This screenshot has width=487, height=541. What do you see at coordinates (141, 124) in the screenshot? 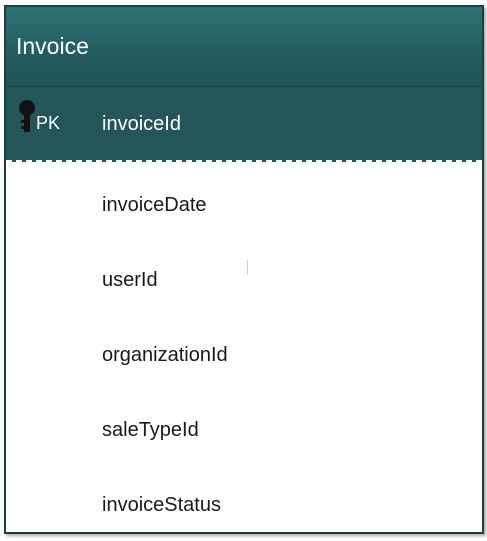
I see `field-invoiceid: invoiceId` at bounding box center [141, 124].